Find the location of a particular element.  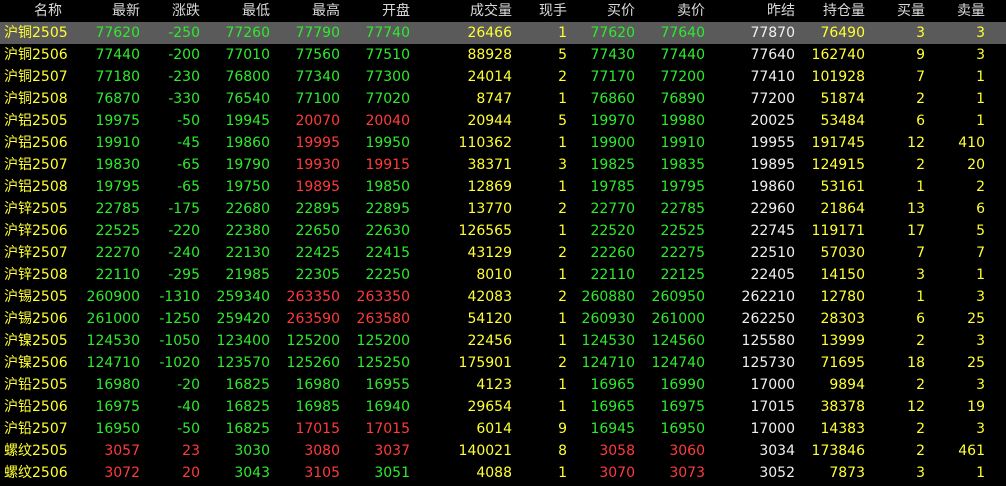

cell-ask: 22525 is located at coordinates (682, 231).